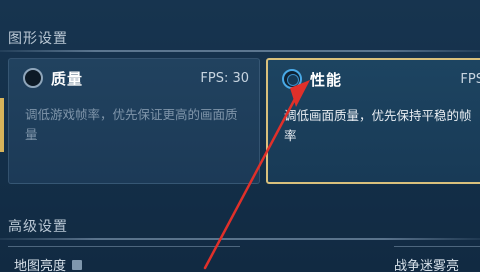 This screenshot has width=480, height=272. Describe the element at coordinates (437, 246) in the screenshot. I see `fog-divider` at that location.